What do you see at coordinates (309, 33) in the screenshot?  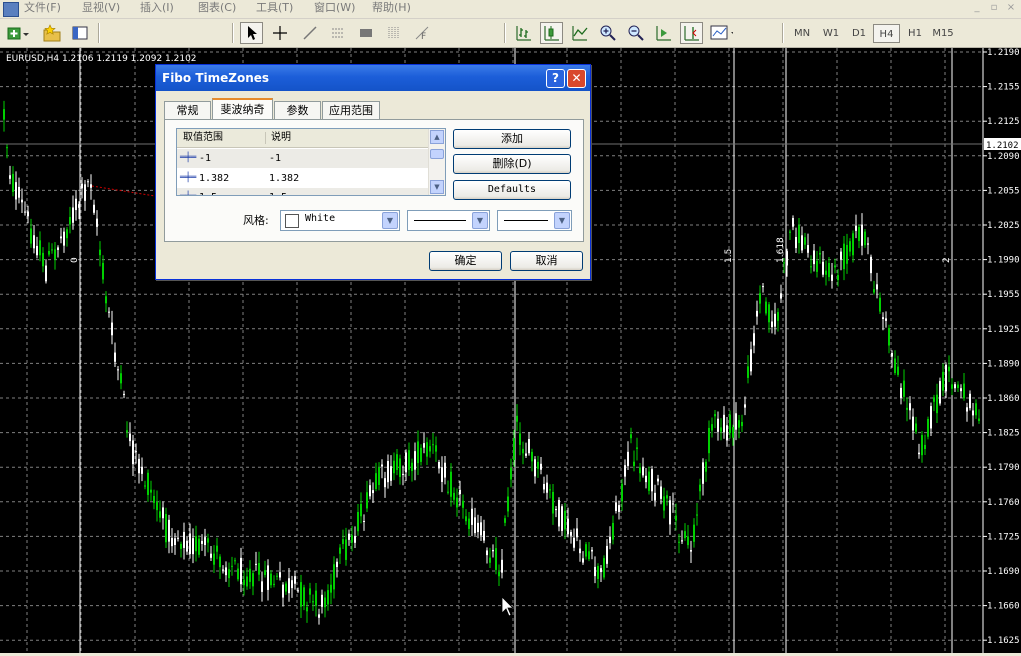 I see `trendline-tool-button` at bounding box center [309, 33].